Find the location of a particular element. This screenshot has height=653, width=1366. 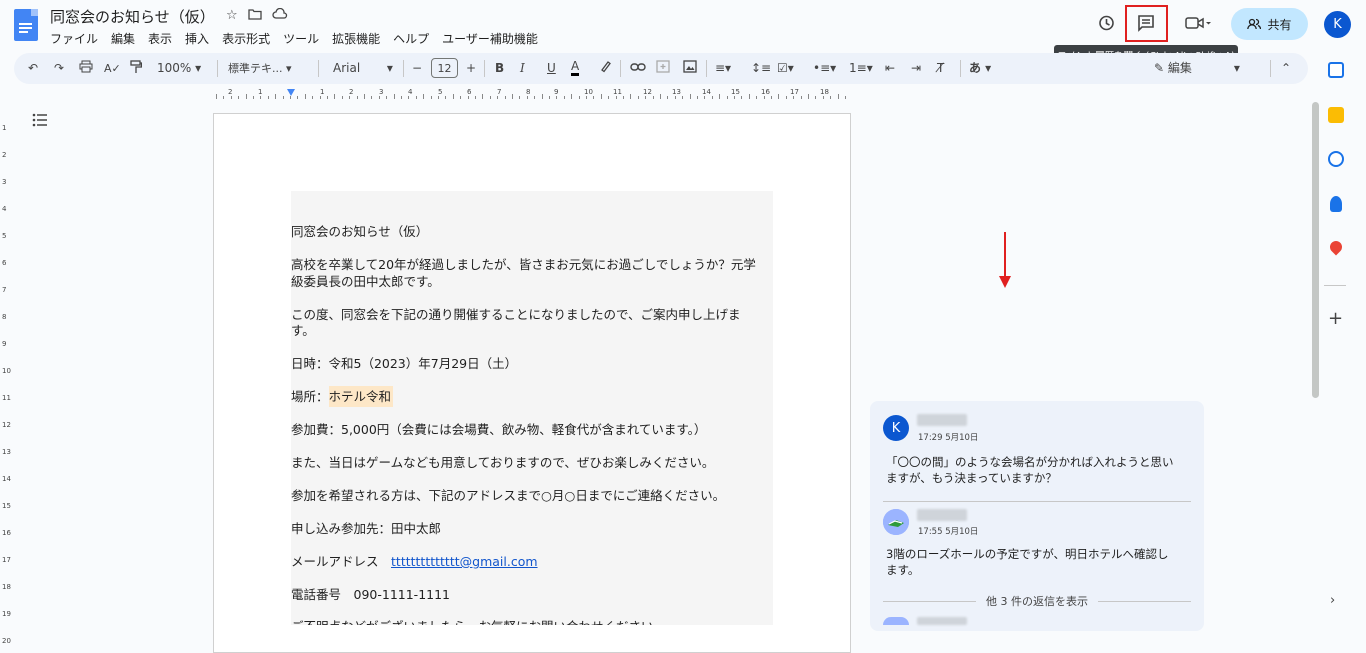

menu-file: ファイル is located at coordinates (77, 38).